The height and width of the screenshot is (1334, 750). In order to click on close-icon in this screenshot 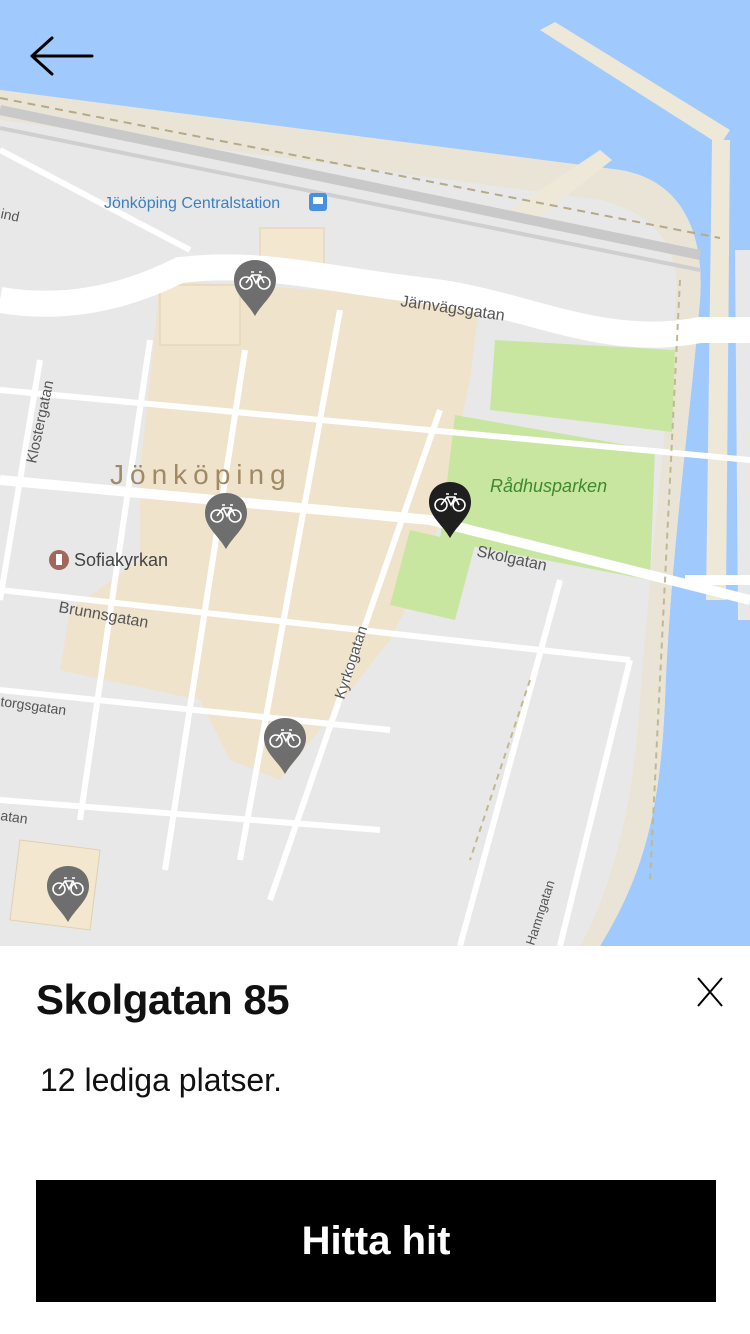, I will do `click(710, 992)`.